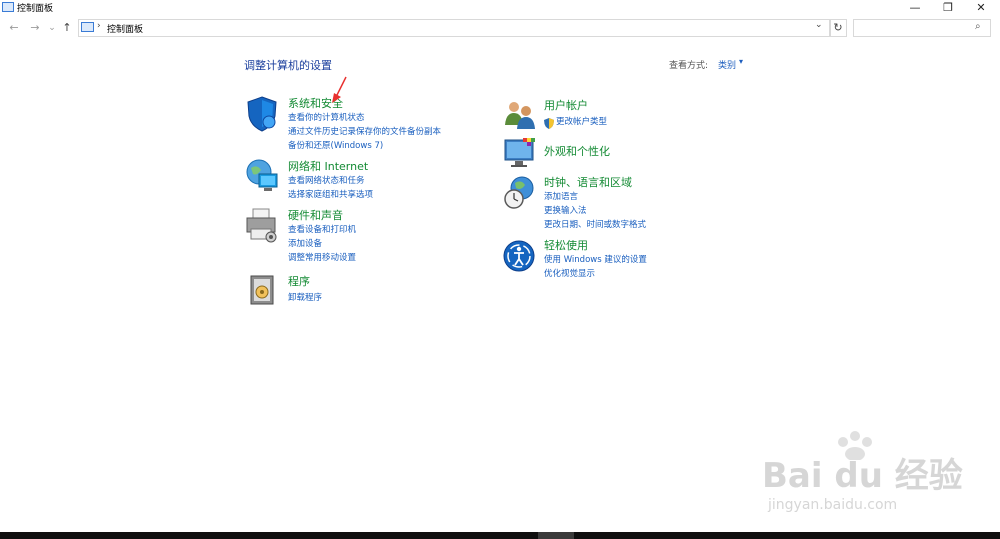  Describe the element at coordinates (125, 28) in the screenshot. I see `breadcrumb-control-panel: 控制面板` at that location.